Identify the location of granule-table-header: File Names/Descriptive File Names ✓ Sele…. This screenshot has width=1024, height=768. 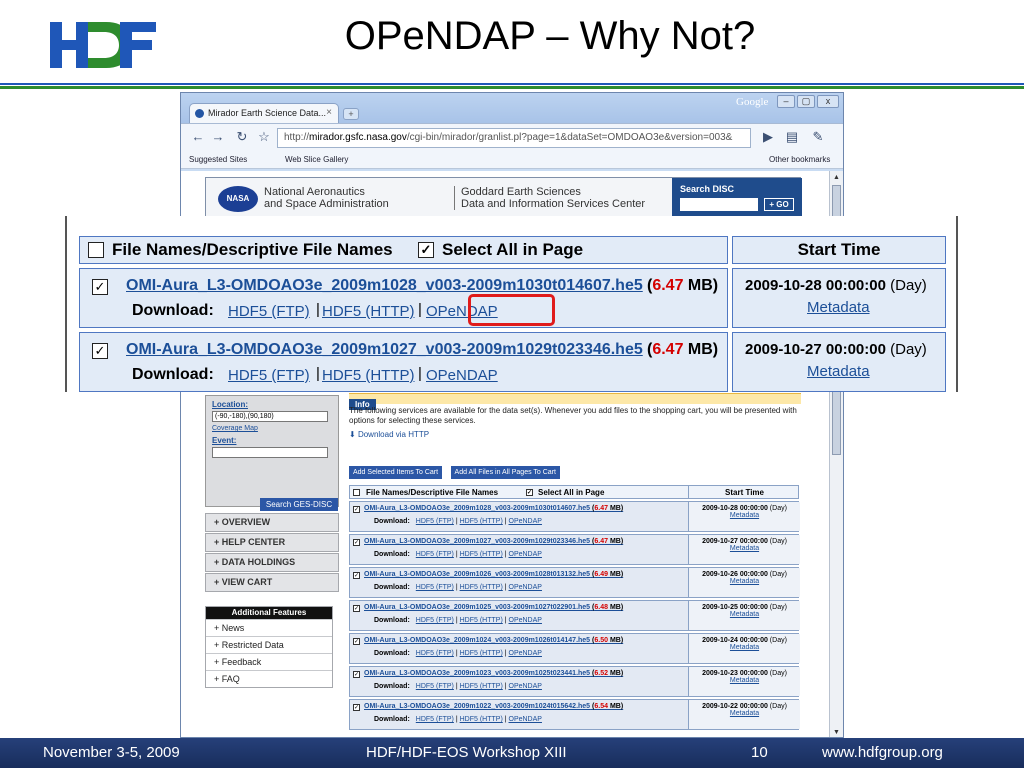
(574, 492).